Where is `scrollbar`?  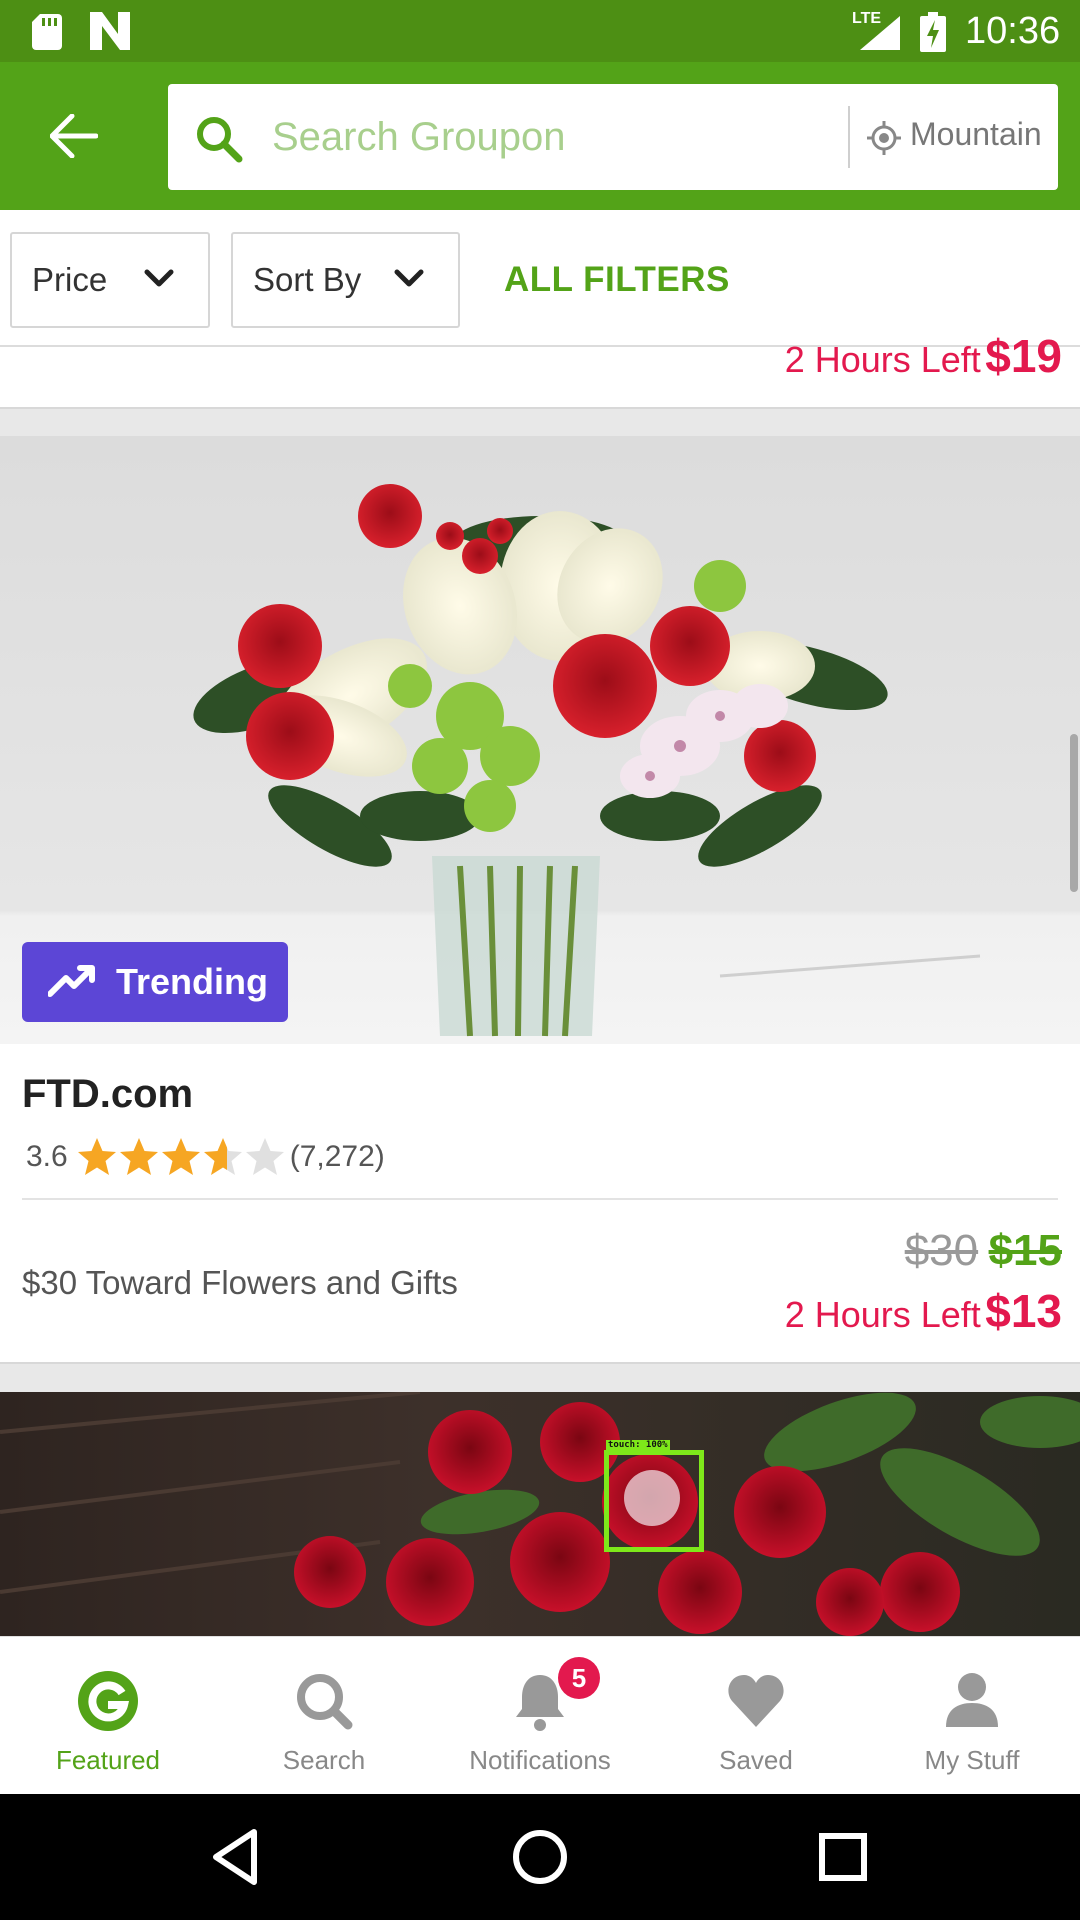
scrollbar is located at coordinates (1074, 813).